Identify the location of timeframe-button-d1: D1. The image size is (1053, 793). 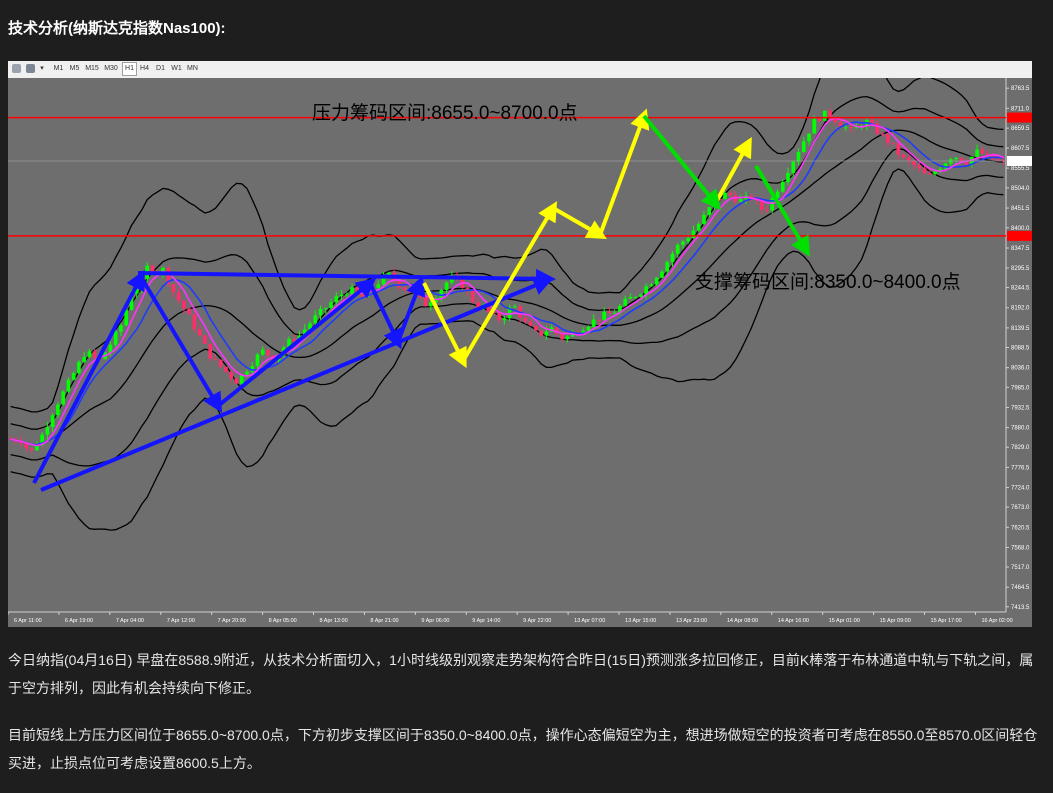
(160, 69).